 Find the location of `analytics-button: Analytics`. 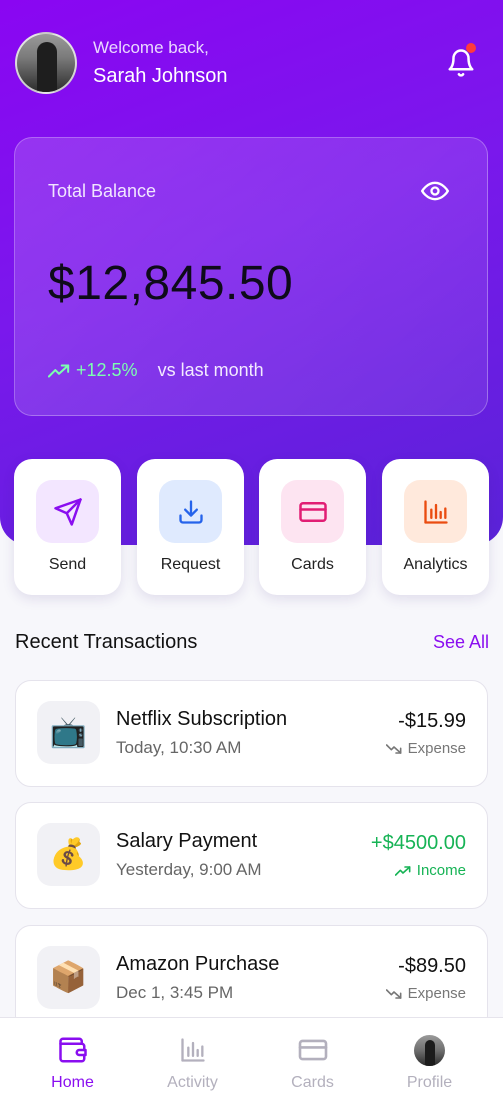

analytics-button: Analytics is located at coordinates (435, 527).